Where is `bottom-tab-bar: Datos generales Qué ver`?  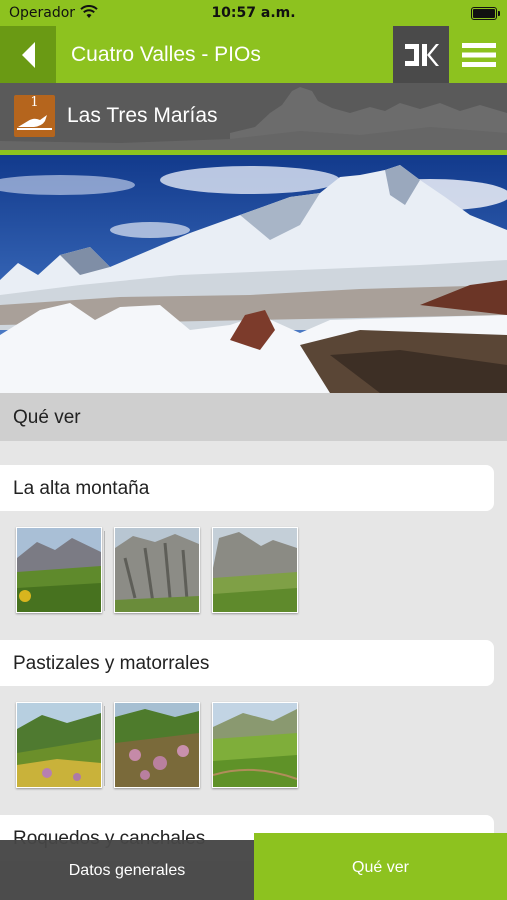 bottom-tab-bar: Datos generales Qué ver is located at coordinates (253, 866).